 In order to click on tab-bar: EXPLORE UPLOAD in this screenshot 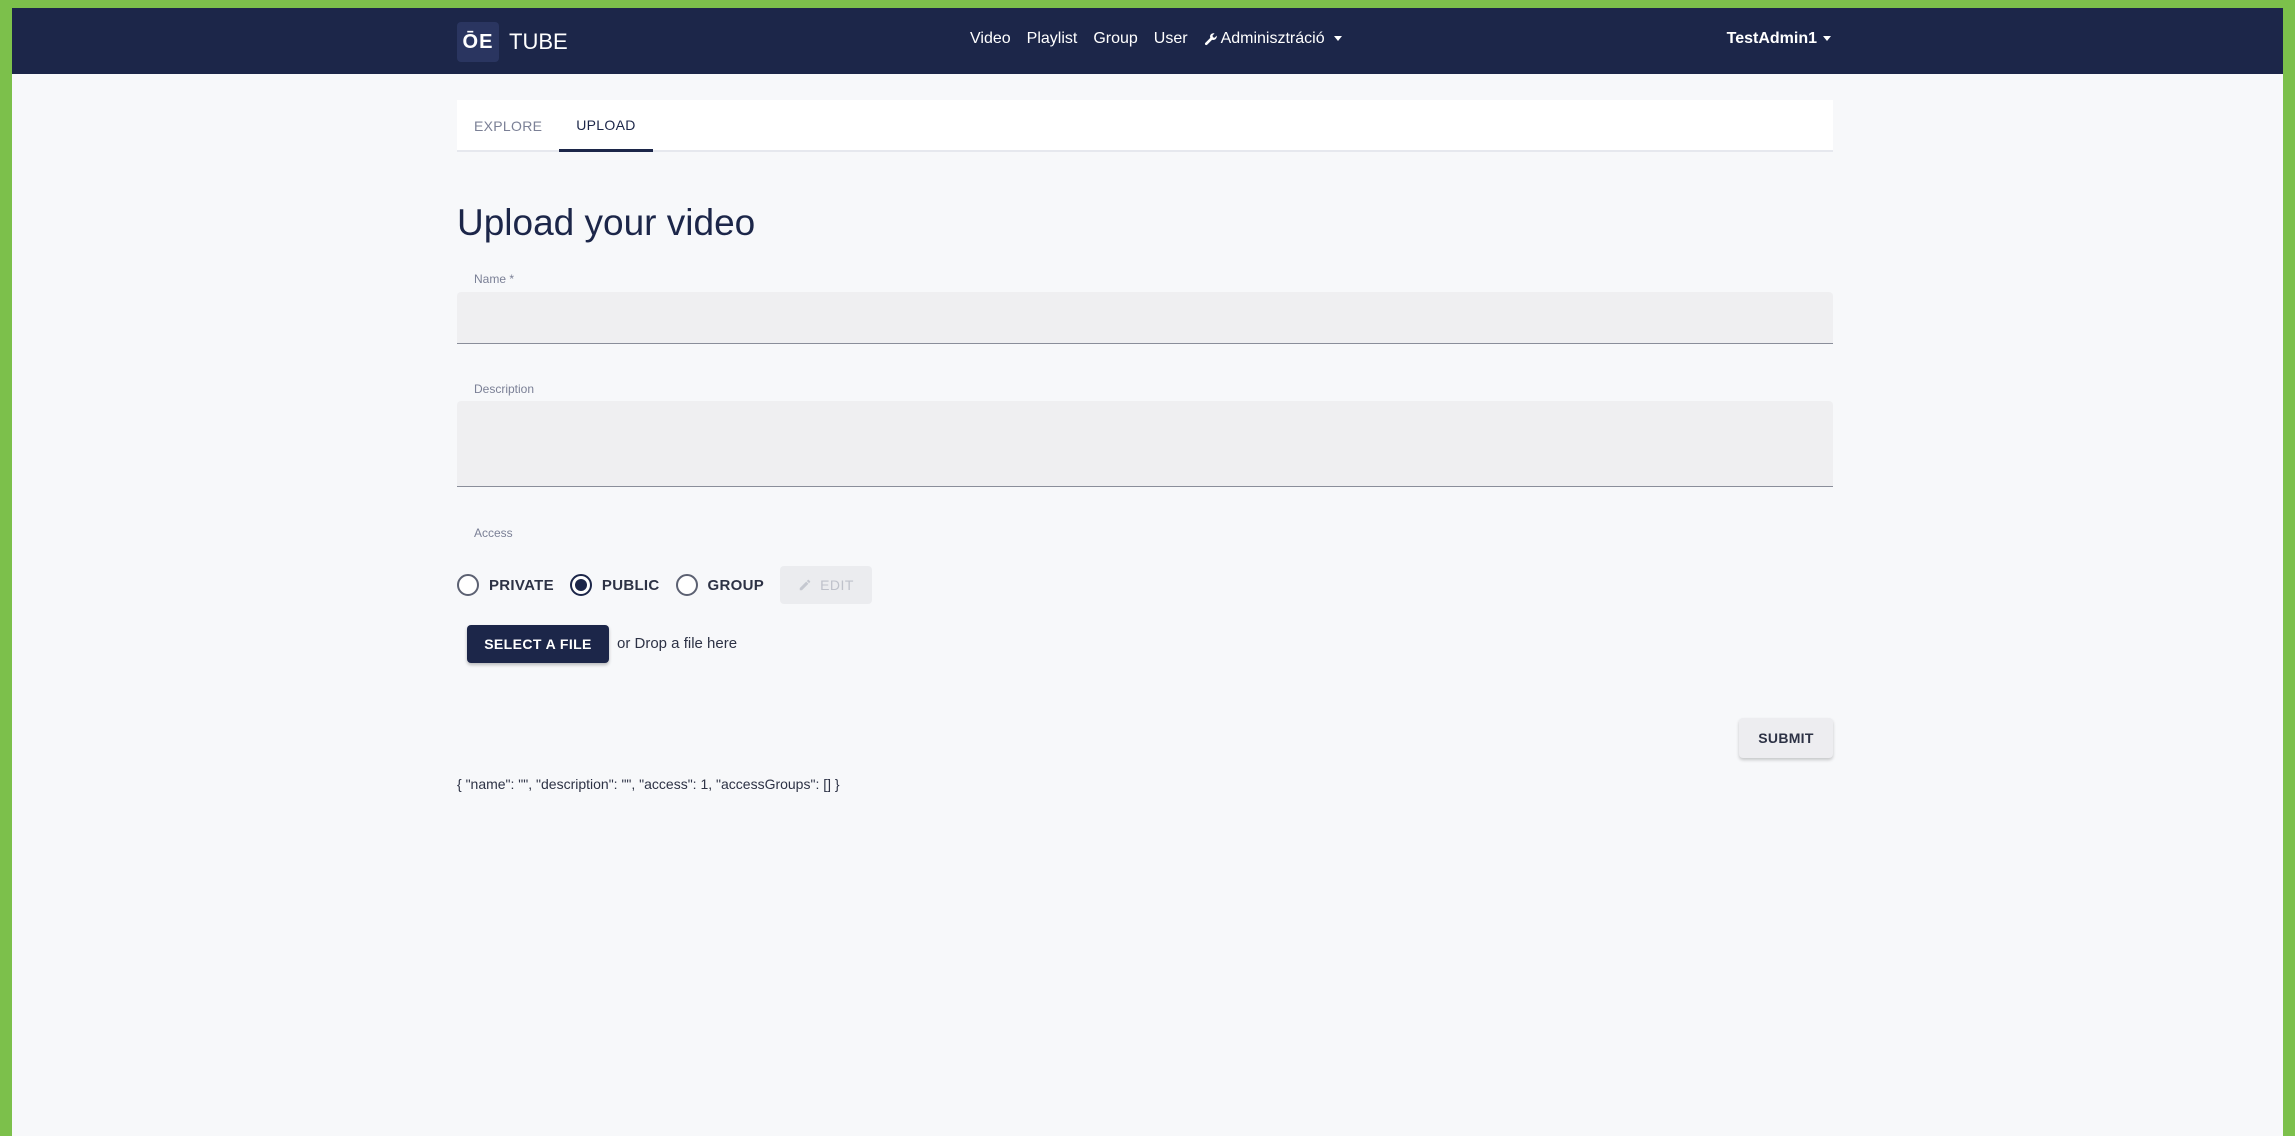, I will do `click(1145, 126)`.